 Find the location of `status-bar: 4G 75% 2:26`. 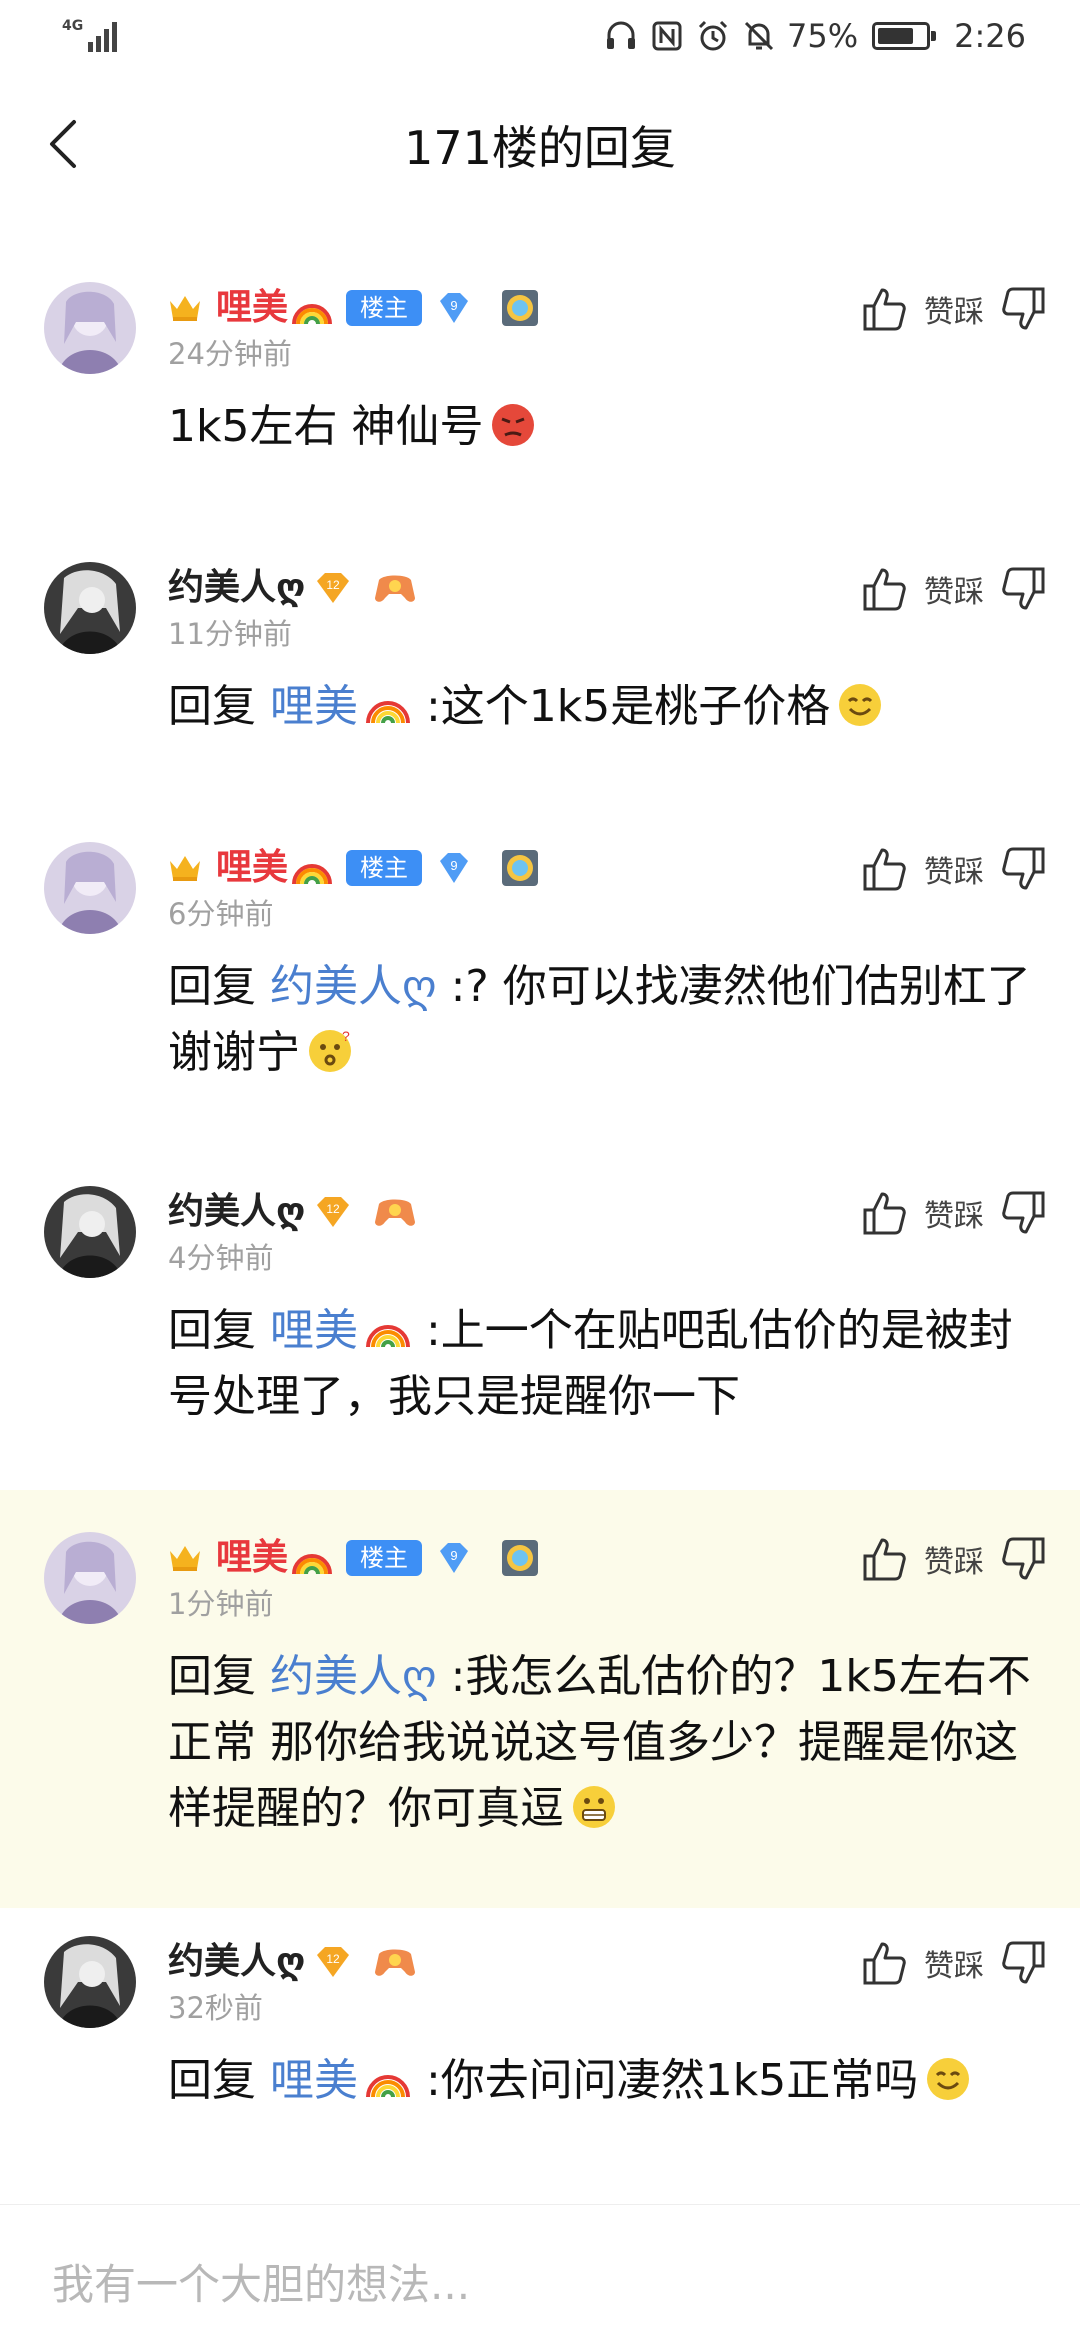

status-bar: 4G 75% 2:26 is located at coordinates (540, 36).